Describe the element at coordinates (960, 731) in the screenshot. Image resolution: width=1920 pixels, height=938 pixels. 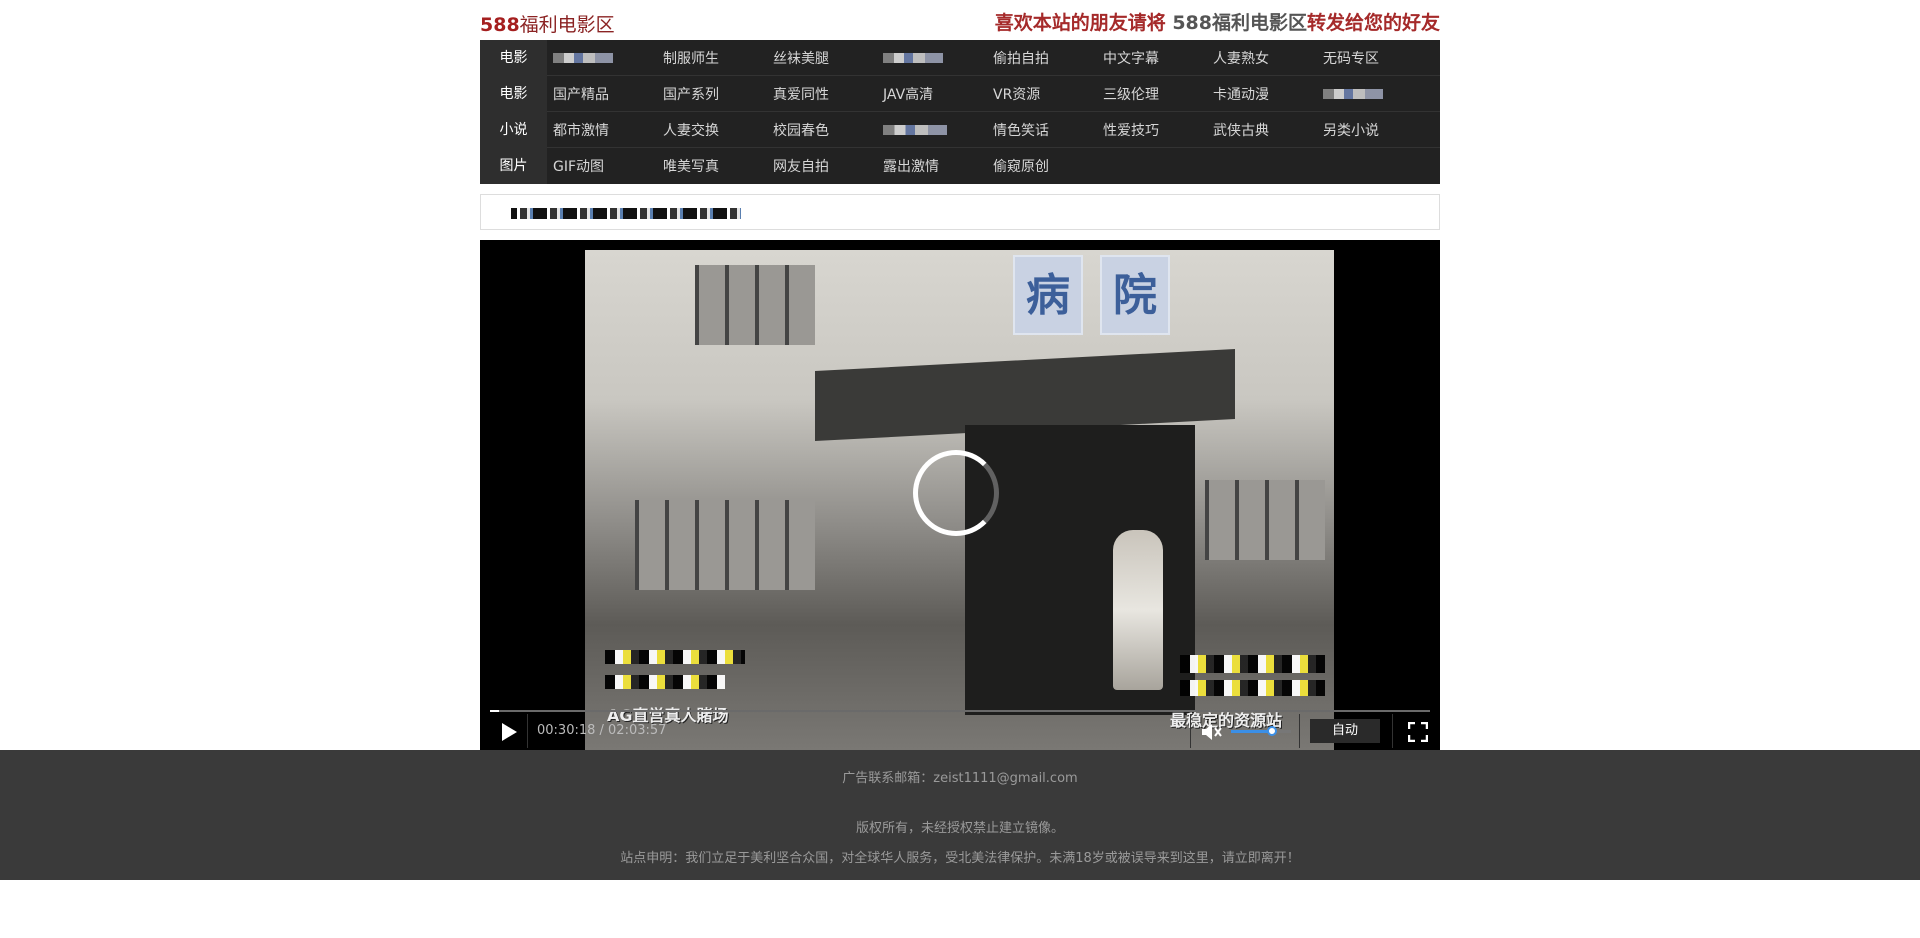
I see `player-controls: 00:30:18 / 02:03:57 自动` at that location.